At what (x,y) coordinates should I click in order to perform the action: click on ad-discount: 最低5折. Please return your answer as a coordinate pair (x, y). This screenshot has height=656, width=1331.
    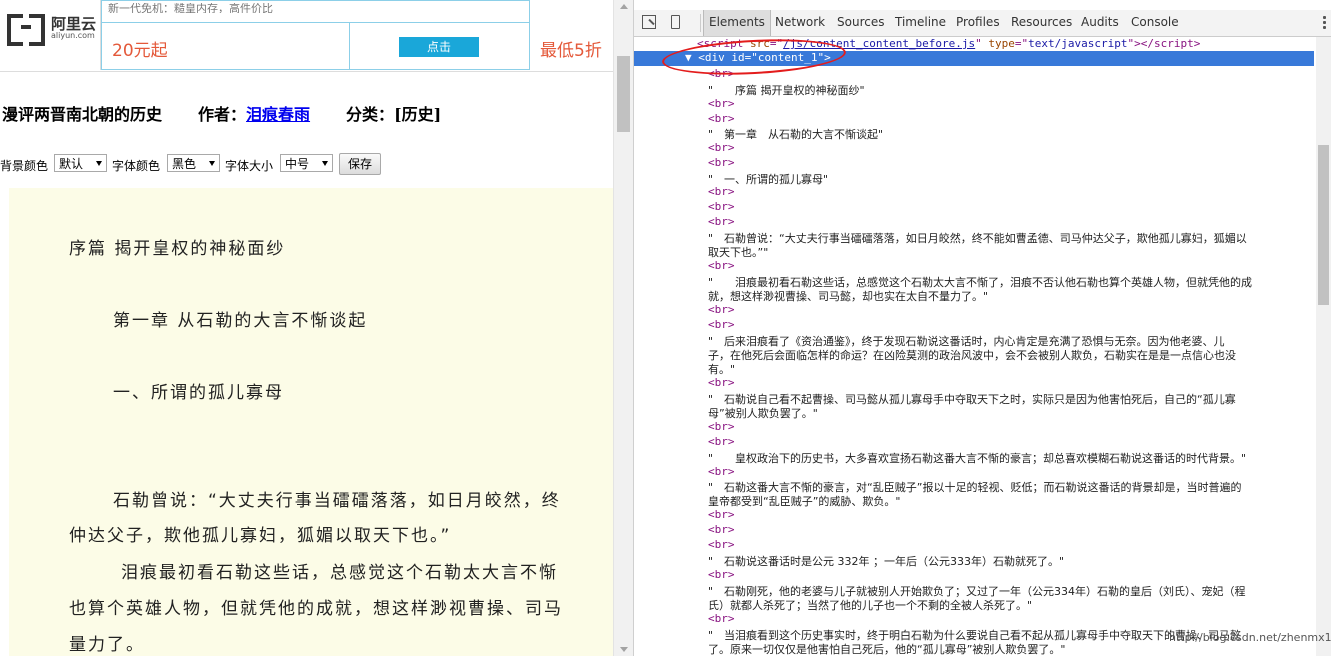
    Looking at the image, I should click on (571, 51).